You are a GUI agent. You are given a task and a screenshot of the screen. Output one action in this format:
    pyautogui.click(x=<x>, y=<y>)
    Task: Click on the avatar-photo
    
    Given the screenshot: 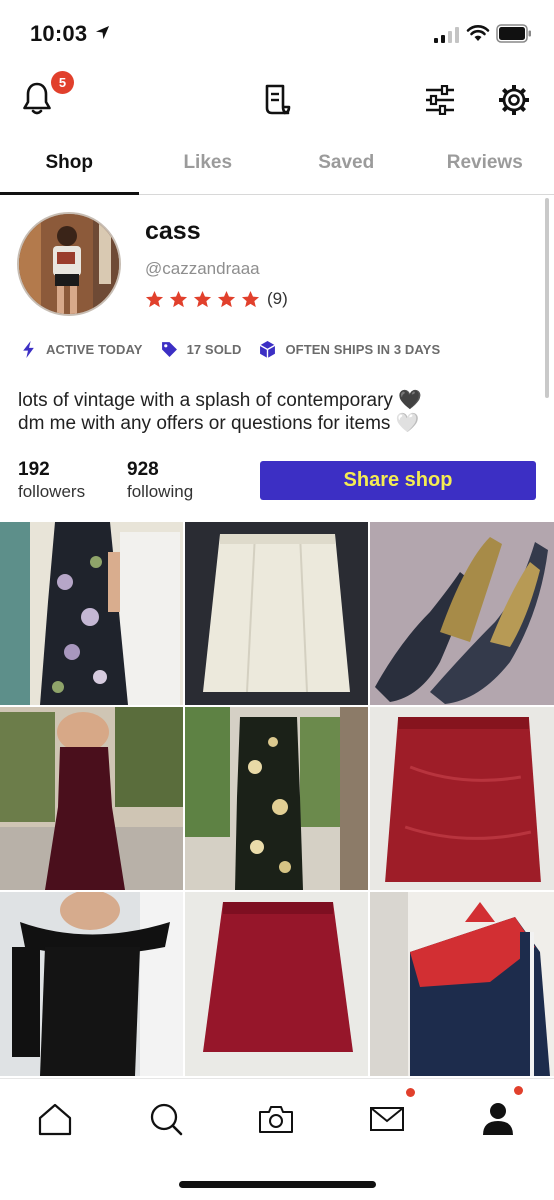 What is the action you would take?
    pyautogui.click(x=69, y=264)
    